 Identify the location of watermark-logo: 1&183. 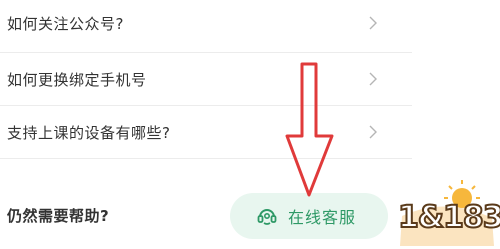
(446, 212).